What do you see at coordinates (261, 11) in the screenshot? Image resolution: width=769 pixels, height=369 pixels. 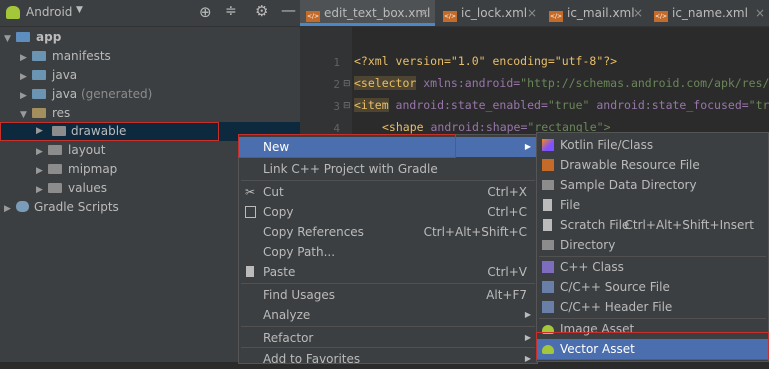 I see `gear-icon: ⚙` at bounding box center [261, 11].